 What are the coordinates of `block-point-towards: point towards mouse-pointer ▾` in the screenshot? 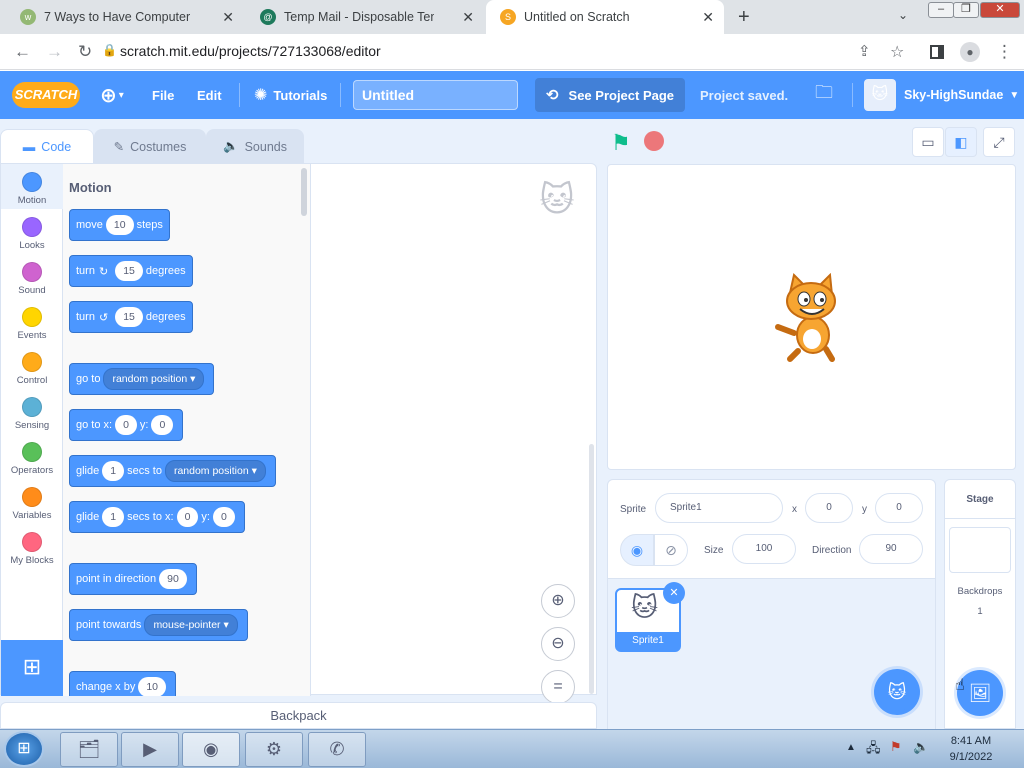 It's located at (158, 625).